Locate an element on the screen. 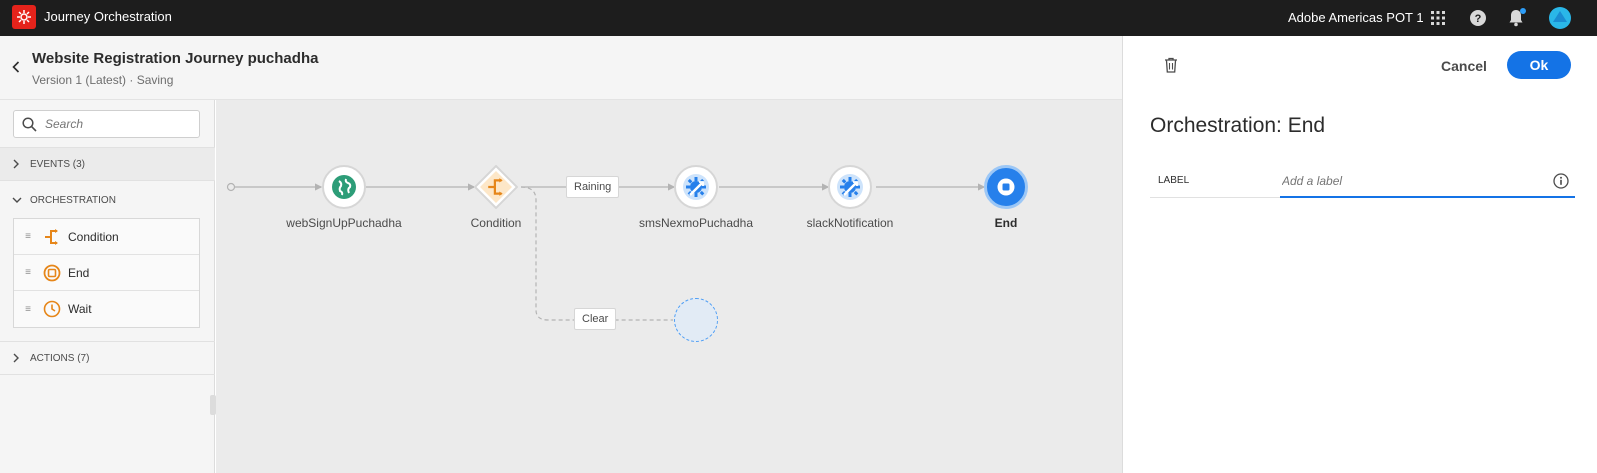  app-switcher-icon is located at coordinates (1438, 18).